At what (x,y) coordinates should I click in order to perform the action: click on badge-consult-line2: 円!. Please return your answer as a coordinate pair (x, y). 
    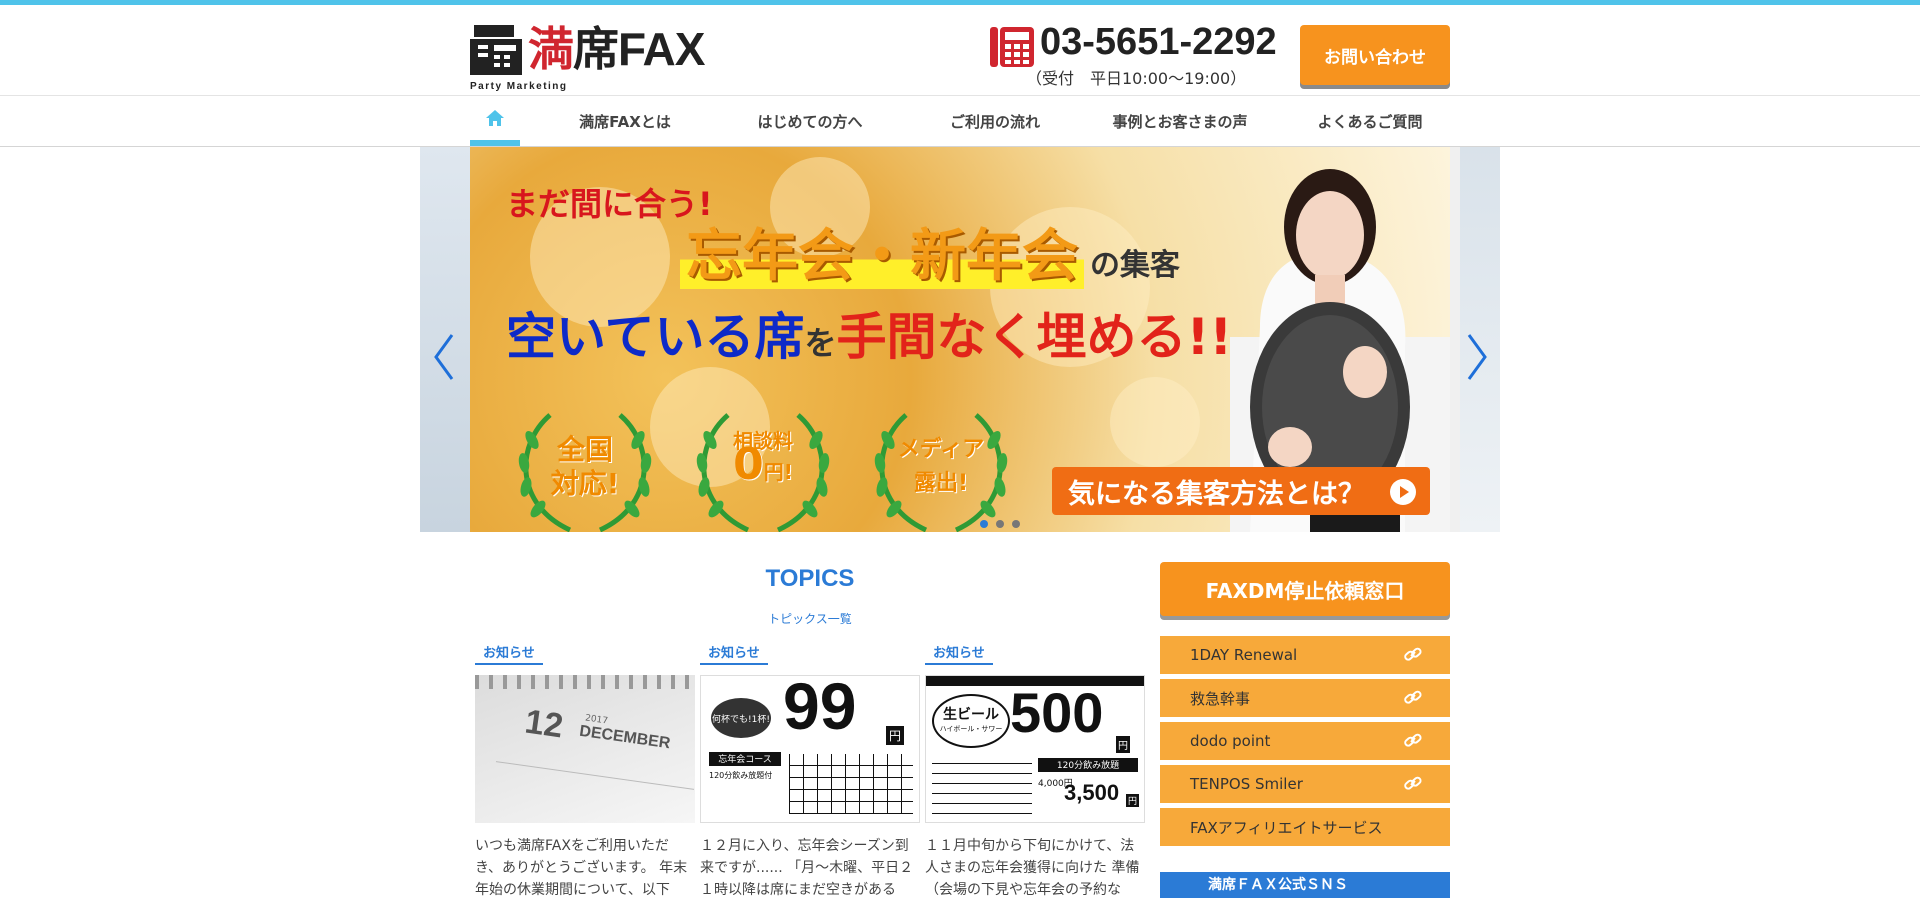
    Looking at the image, I should click on (778, 472).